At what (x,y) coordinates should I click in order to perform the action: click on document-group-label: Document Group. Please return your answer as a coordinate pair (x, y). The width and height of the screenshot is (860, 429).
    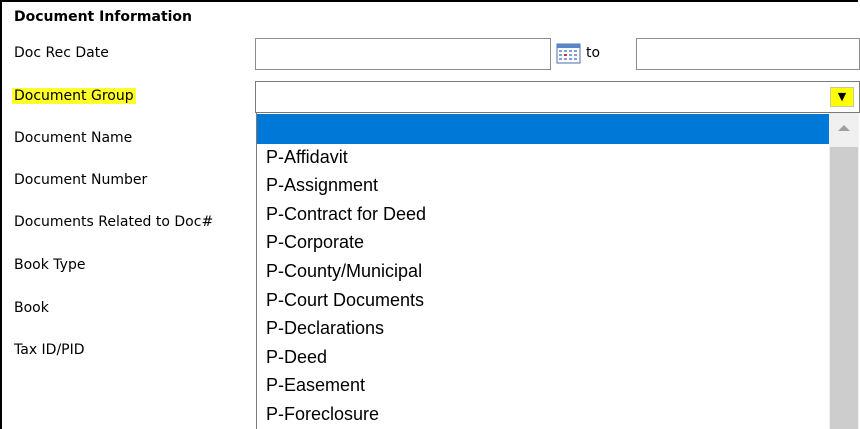
    Looking at the image, I should click on (74, 96).